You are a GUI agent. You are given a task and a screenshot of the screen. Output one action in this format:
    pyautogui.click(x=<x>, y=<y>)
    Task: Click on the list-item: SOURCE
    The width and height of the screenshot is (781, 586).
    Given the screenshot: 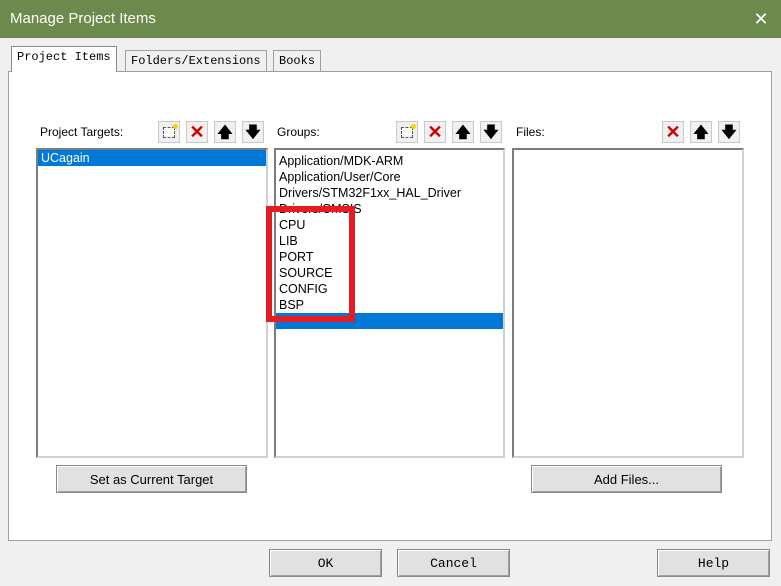 What is the action you would take?
    pyautogui.click(x=389, y=273)
    